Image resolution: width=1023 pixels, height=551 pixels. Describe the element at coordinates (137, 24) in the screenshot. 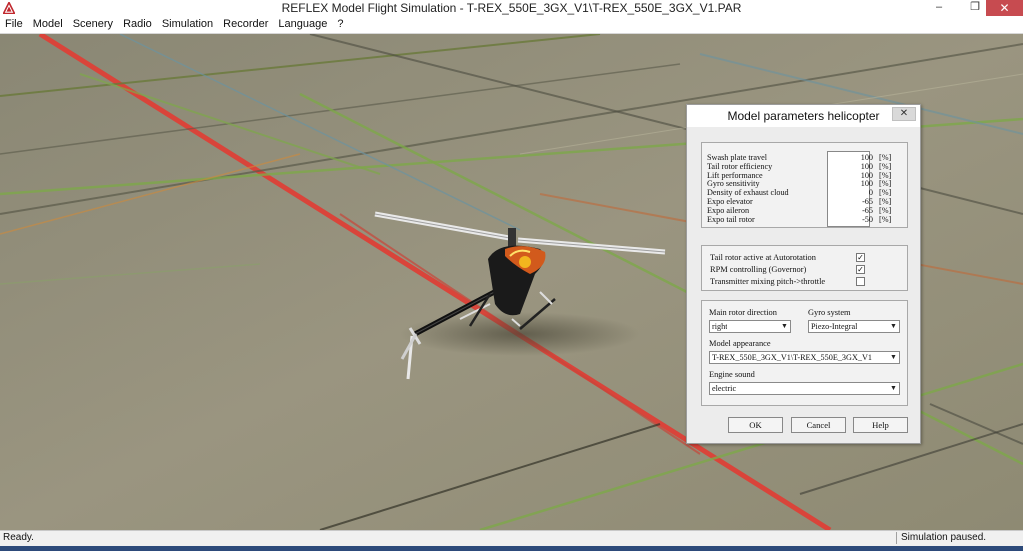

I see `menu-radio: Radio` at that location.